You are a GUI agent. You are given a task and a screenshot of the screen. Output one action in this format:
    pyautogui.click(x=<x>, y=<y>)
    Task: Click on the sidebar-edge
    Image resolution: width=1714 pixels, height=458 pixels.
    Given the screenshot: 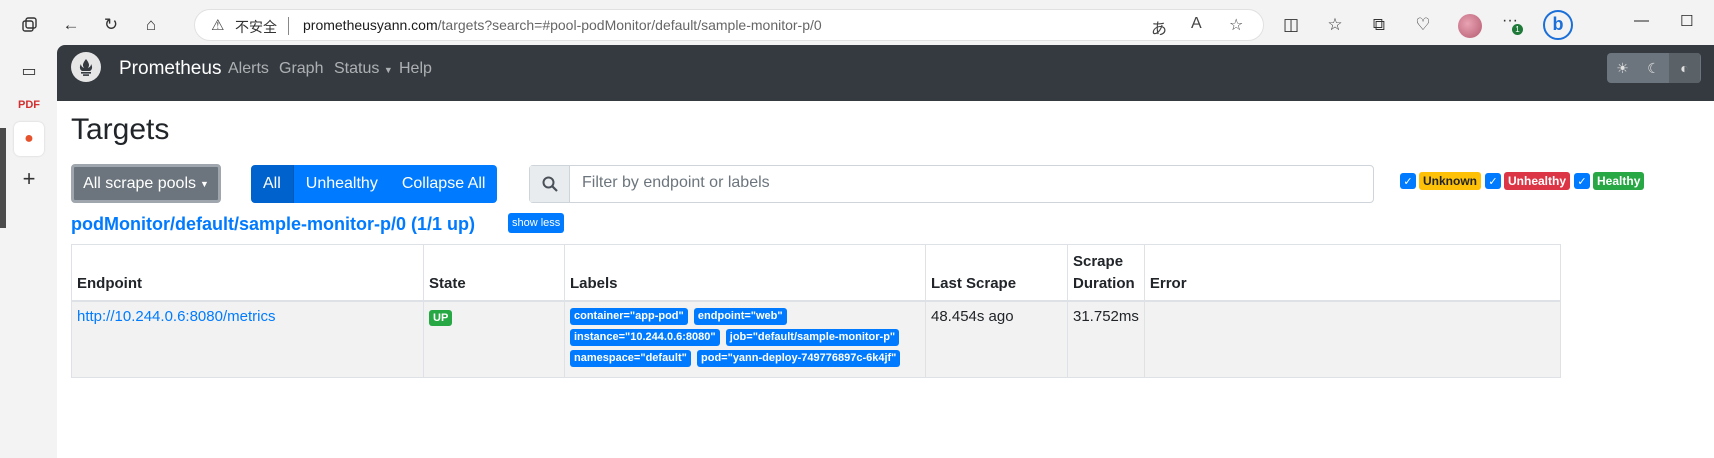 What is the action you would take?
    pyautogui.click(x=3, y=178)
    